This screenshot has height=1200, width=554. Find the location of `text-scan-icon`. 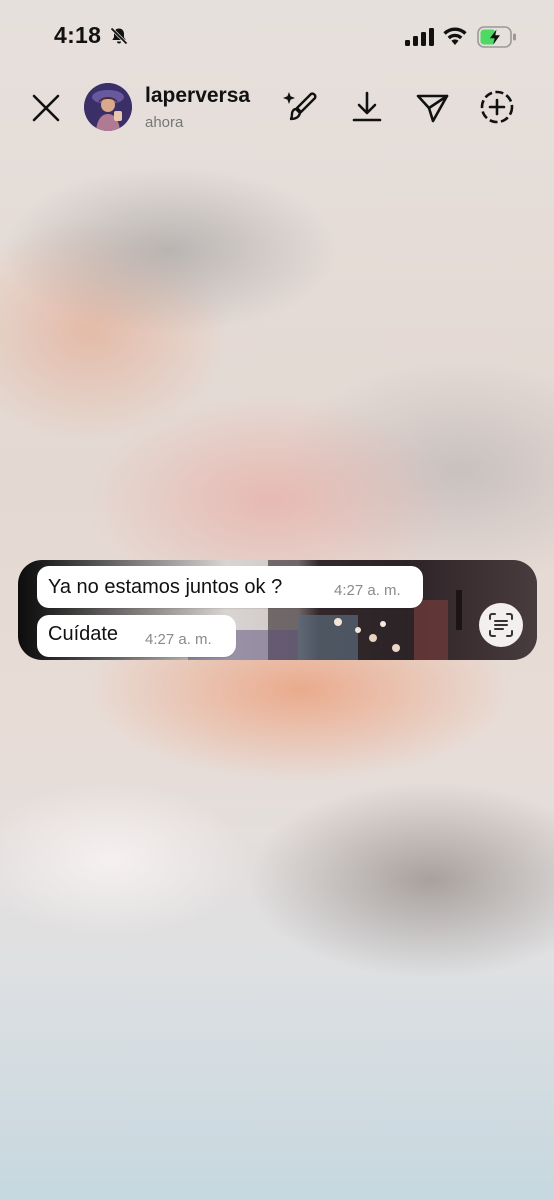

text-scan-icon is located at coordinates (501, 625).